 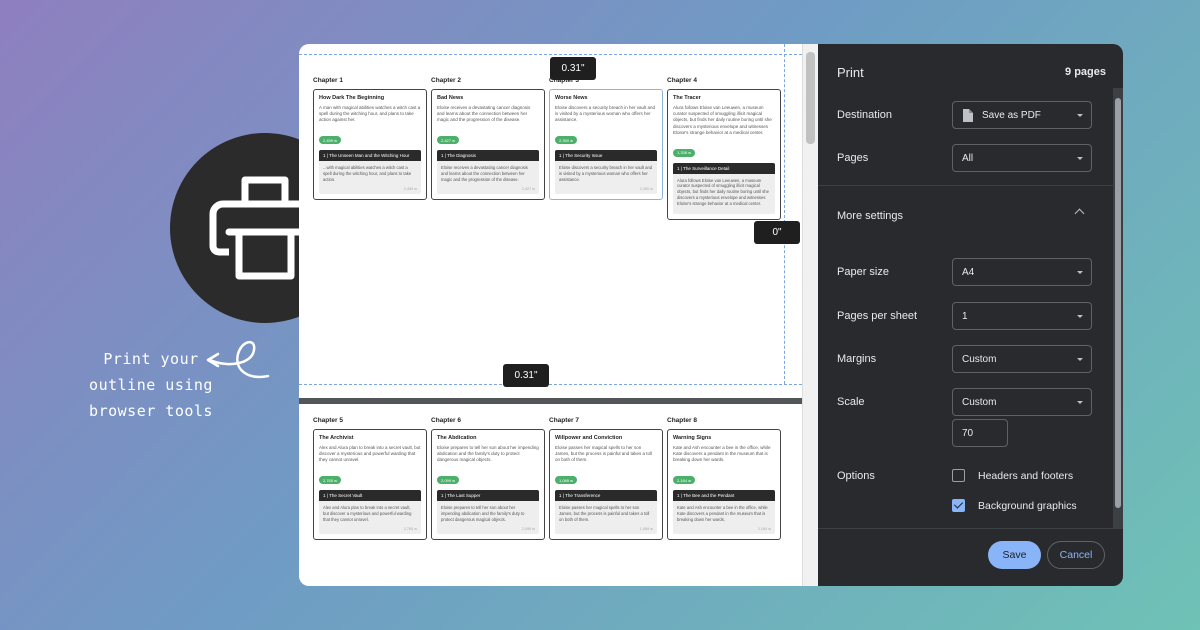 What do you see at coordinates (1022, 158) in the screenshot?
I see `pages-select: All` at bounding box center [1022, 158].